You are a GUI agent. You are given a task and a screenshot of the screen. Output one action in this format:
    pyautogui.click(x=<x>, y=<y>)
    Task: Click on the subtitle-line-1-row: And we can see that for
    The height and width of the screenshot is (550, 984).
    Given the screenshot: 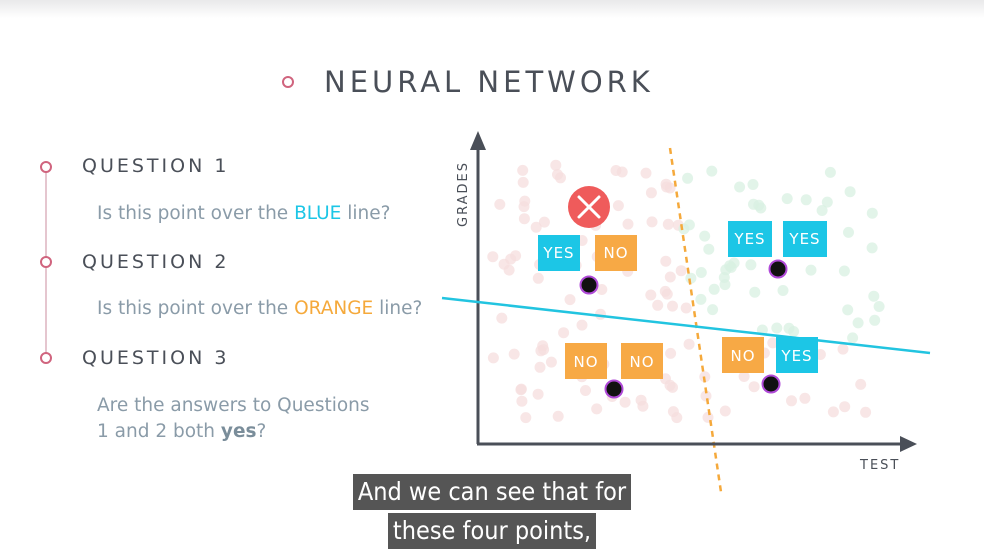 What is the action you would take?
    pyautogui.click(x=492, y=492)
    